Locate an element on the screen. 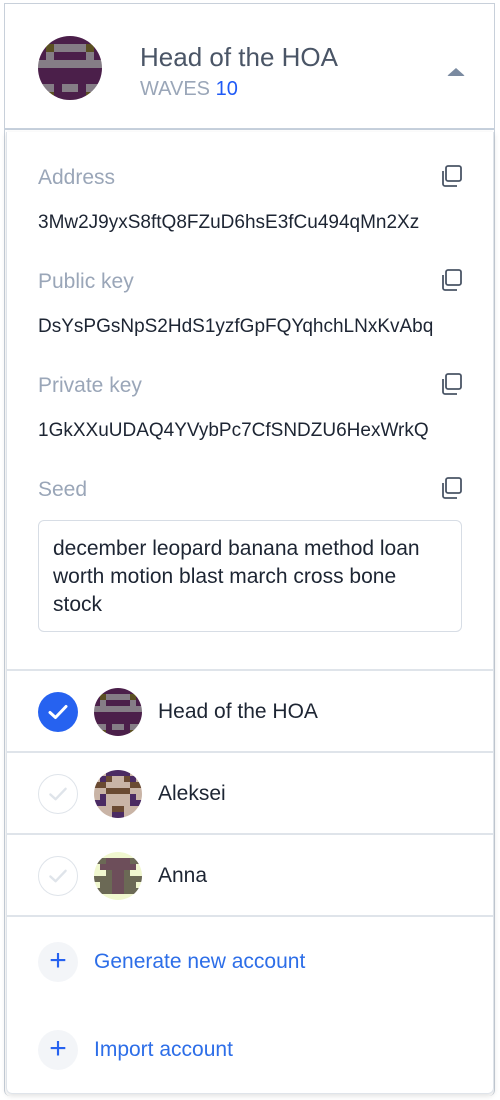 This screenshot has width=500, height=1100. address-value: 3Mw2J9yxS8ftQ8FZuD6hsE3fCu494qMn2Xz is located at coordinates (248, 223).